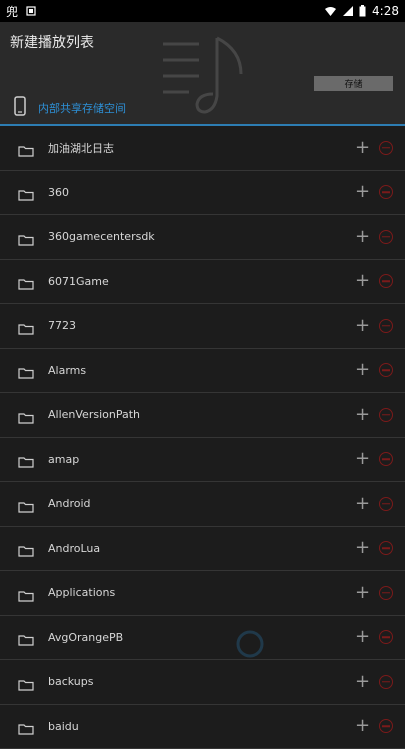 The width and height of the screenshot is (405, 749). What do you see at coordinates (78, 281) in the screenshot?
I see `folder-name: 6071Game` at bounding box center [78, 281].